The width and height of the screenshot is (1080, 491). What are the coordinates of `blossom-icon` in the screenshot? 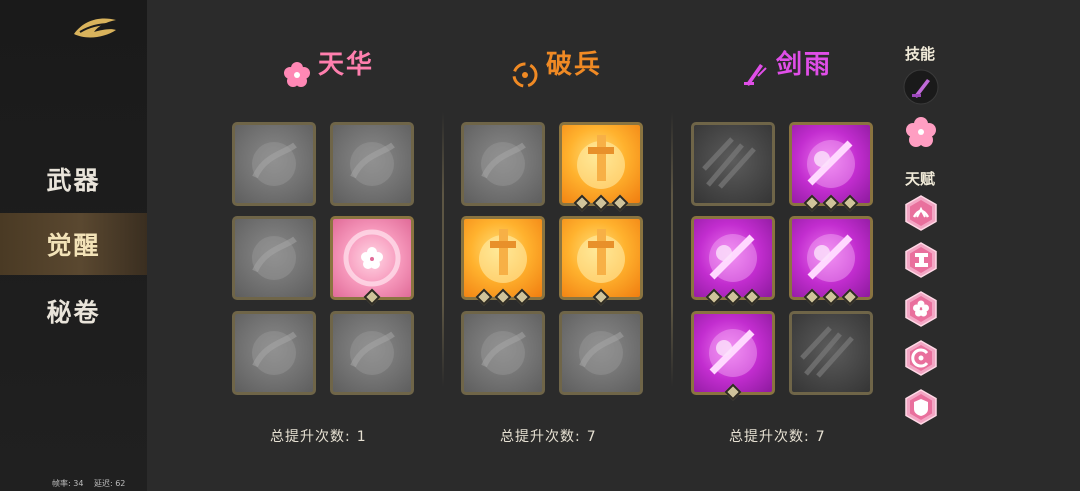 It's located at (297, 75).